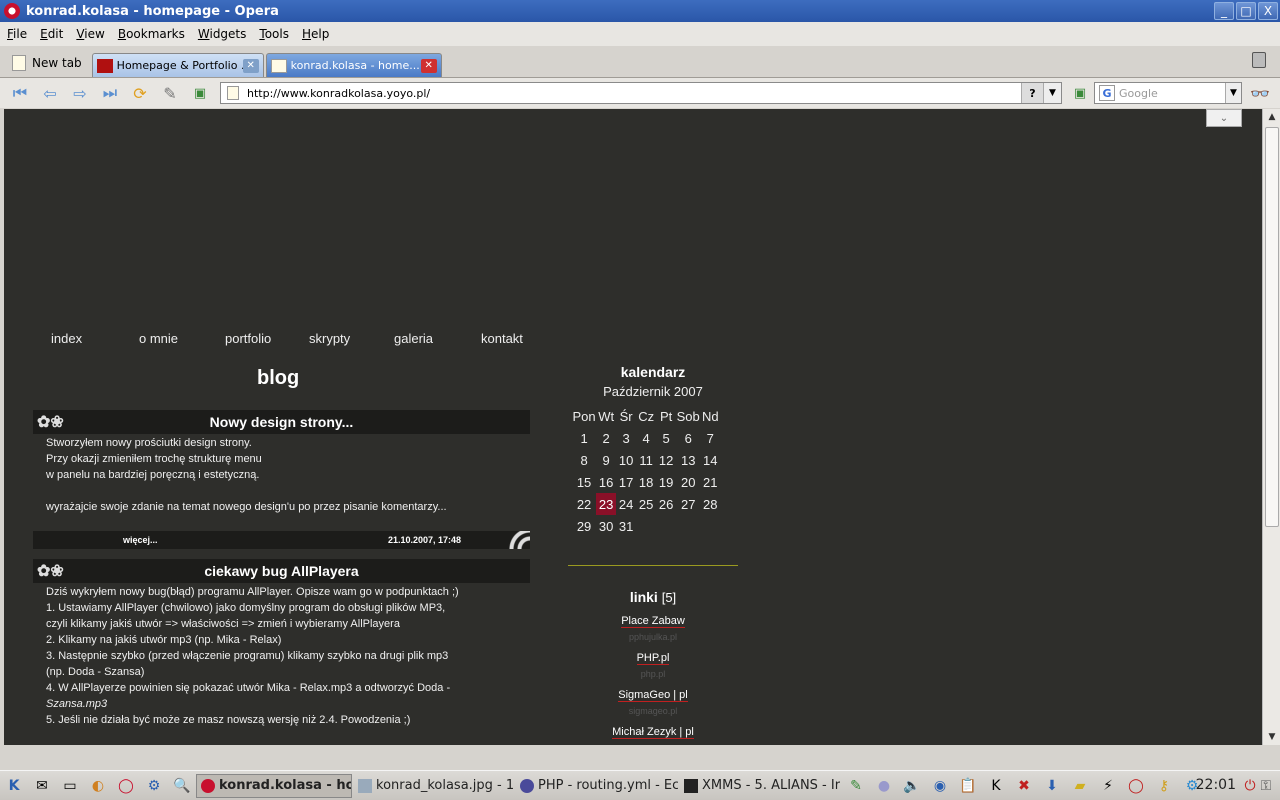 The width and height of the screenshot is (1280, 800). Describe the element at coordinates (50, 93) in the screenshot. I see `back-icon: ⇦` at that location.